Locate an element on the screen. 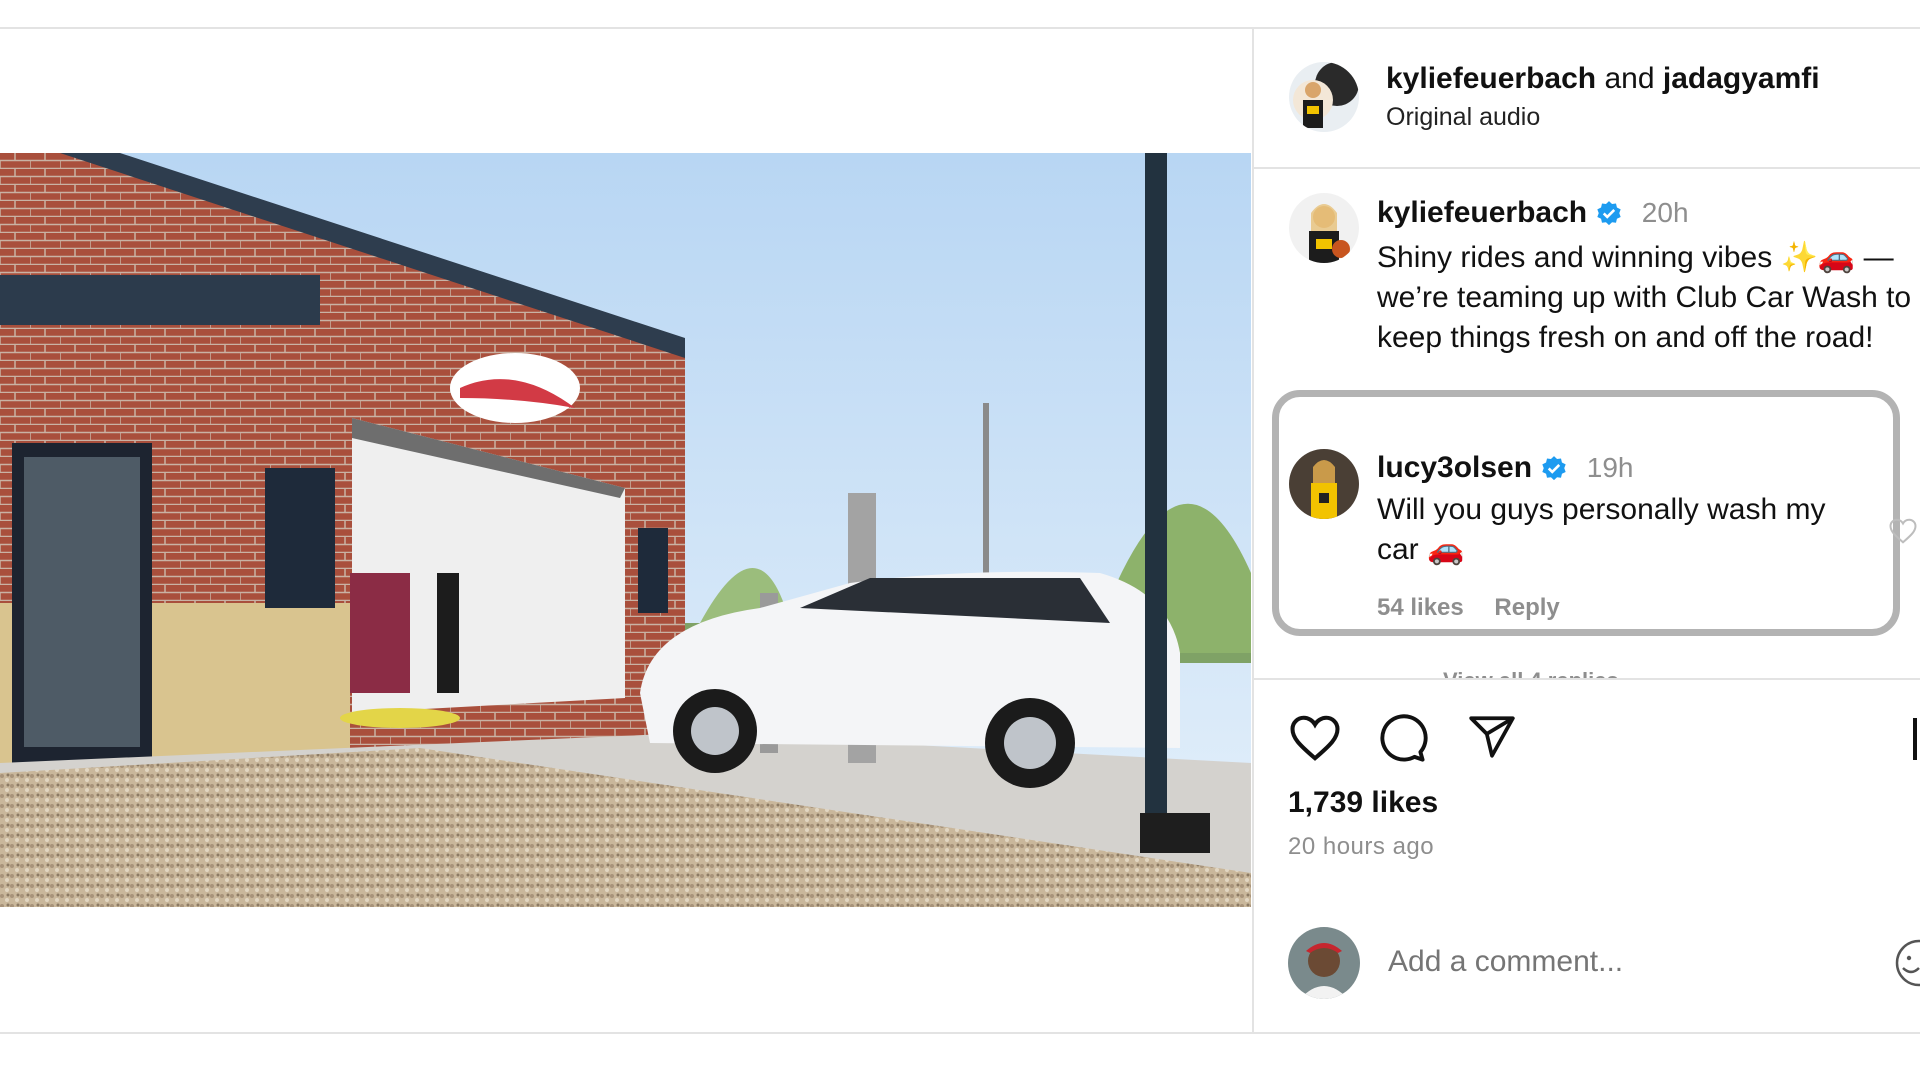 The image size is (1920, 1080). send-icon is located at coordinates (1492, 737).